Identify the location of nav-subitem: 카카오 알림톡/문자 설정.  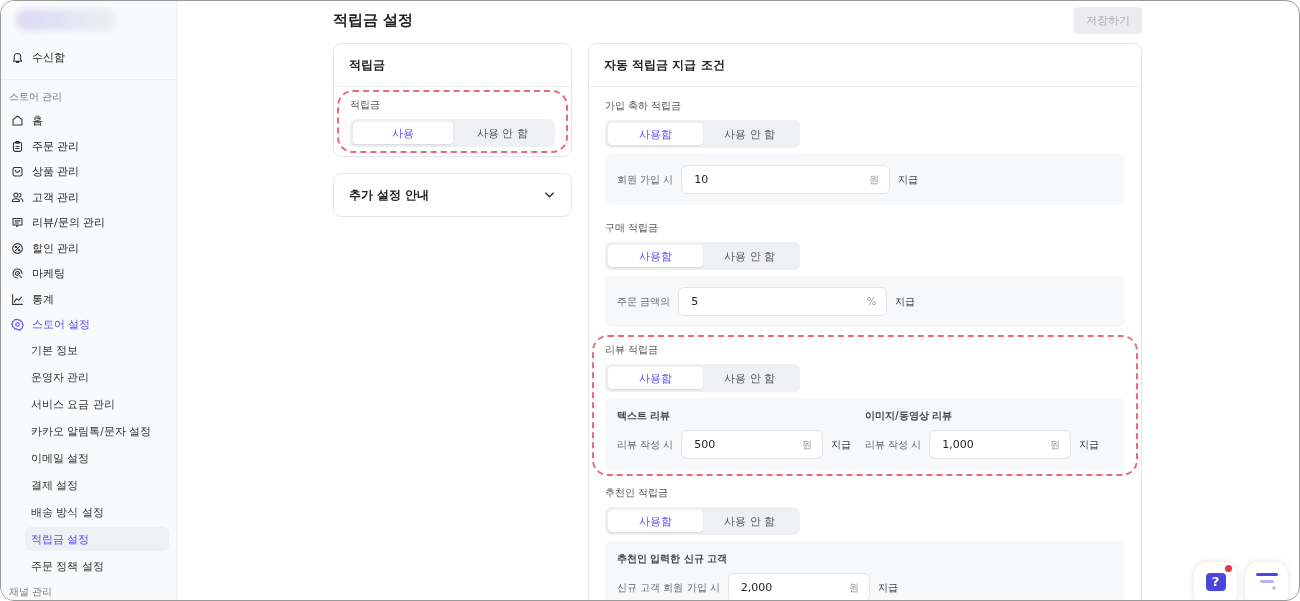
(97, 430).